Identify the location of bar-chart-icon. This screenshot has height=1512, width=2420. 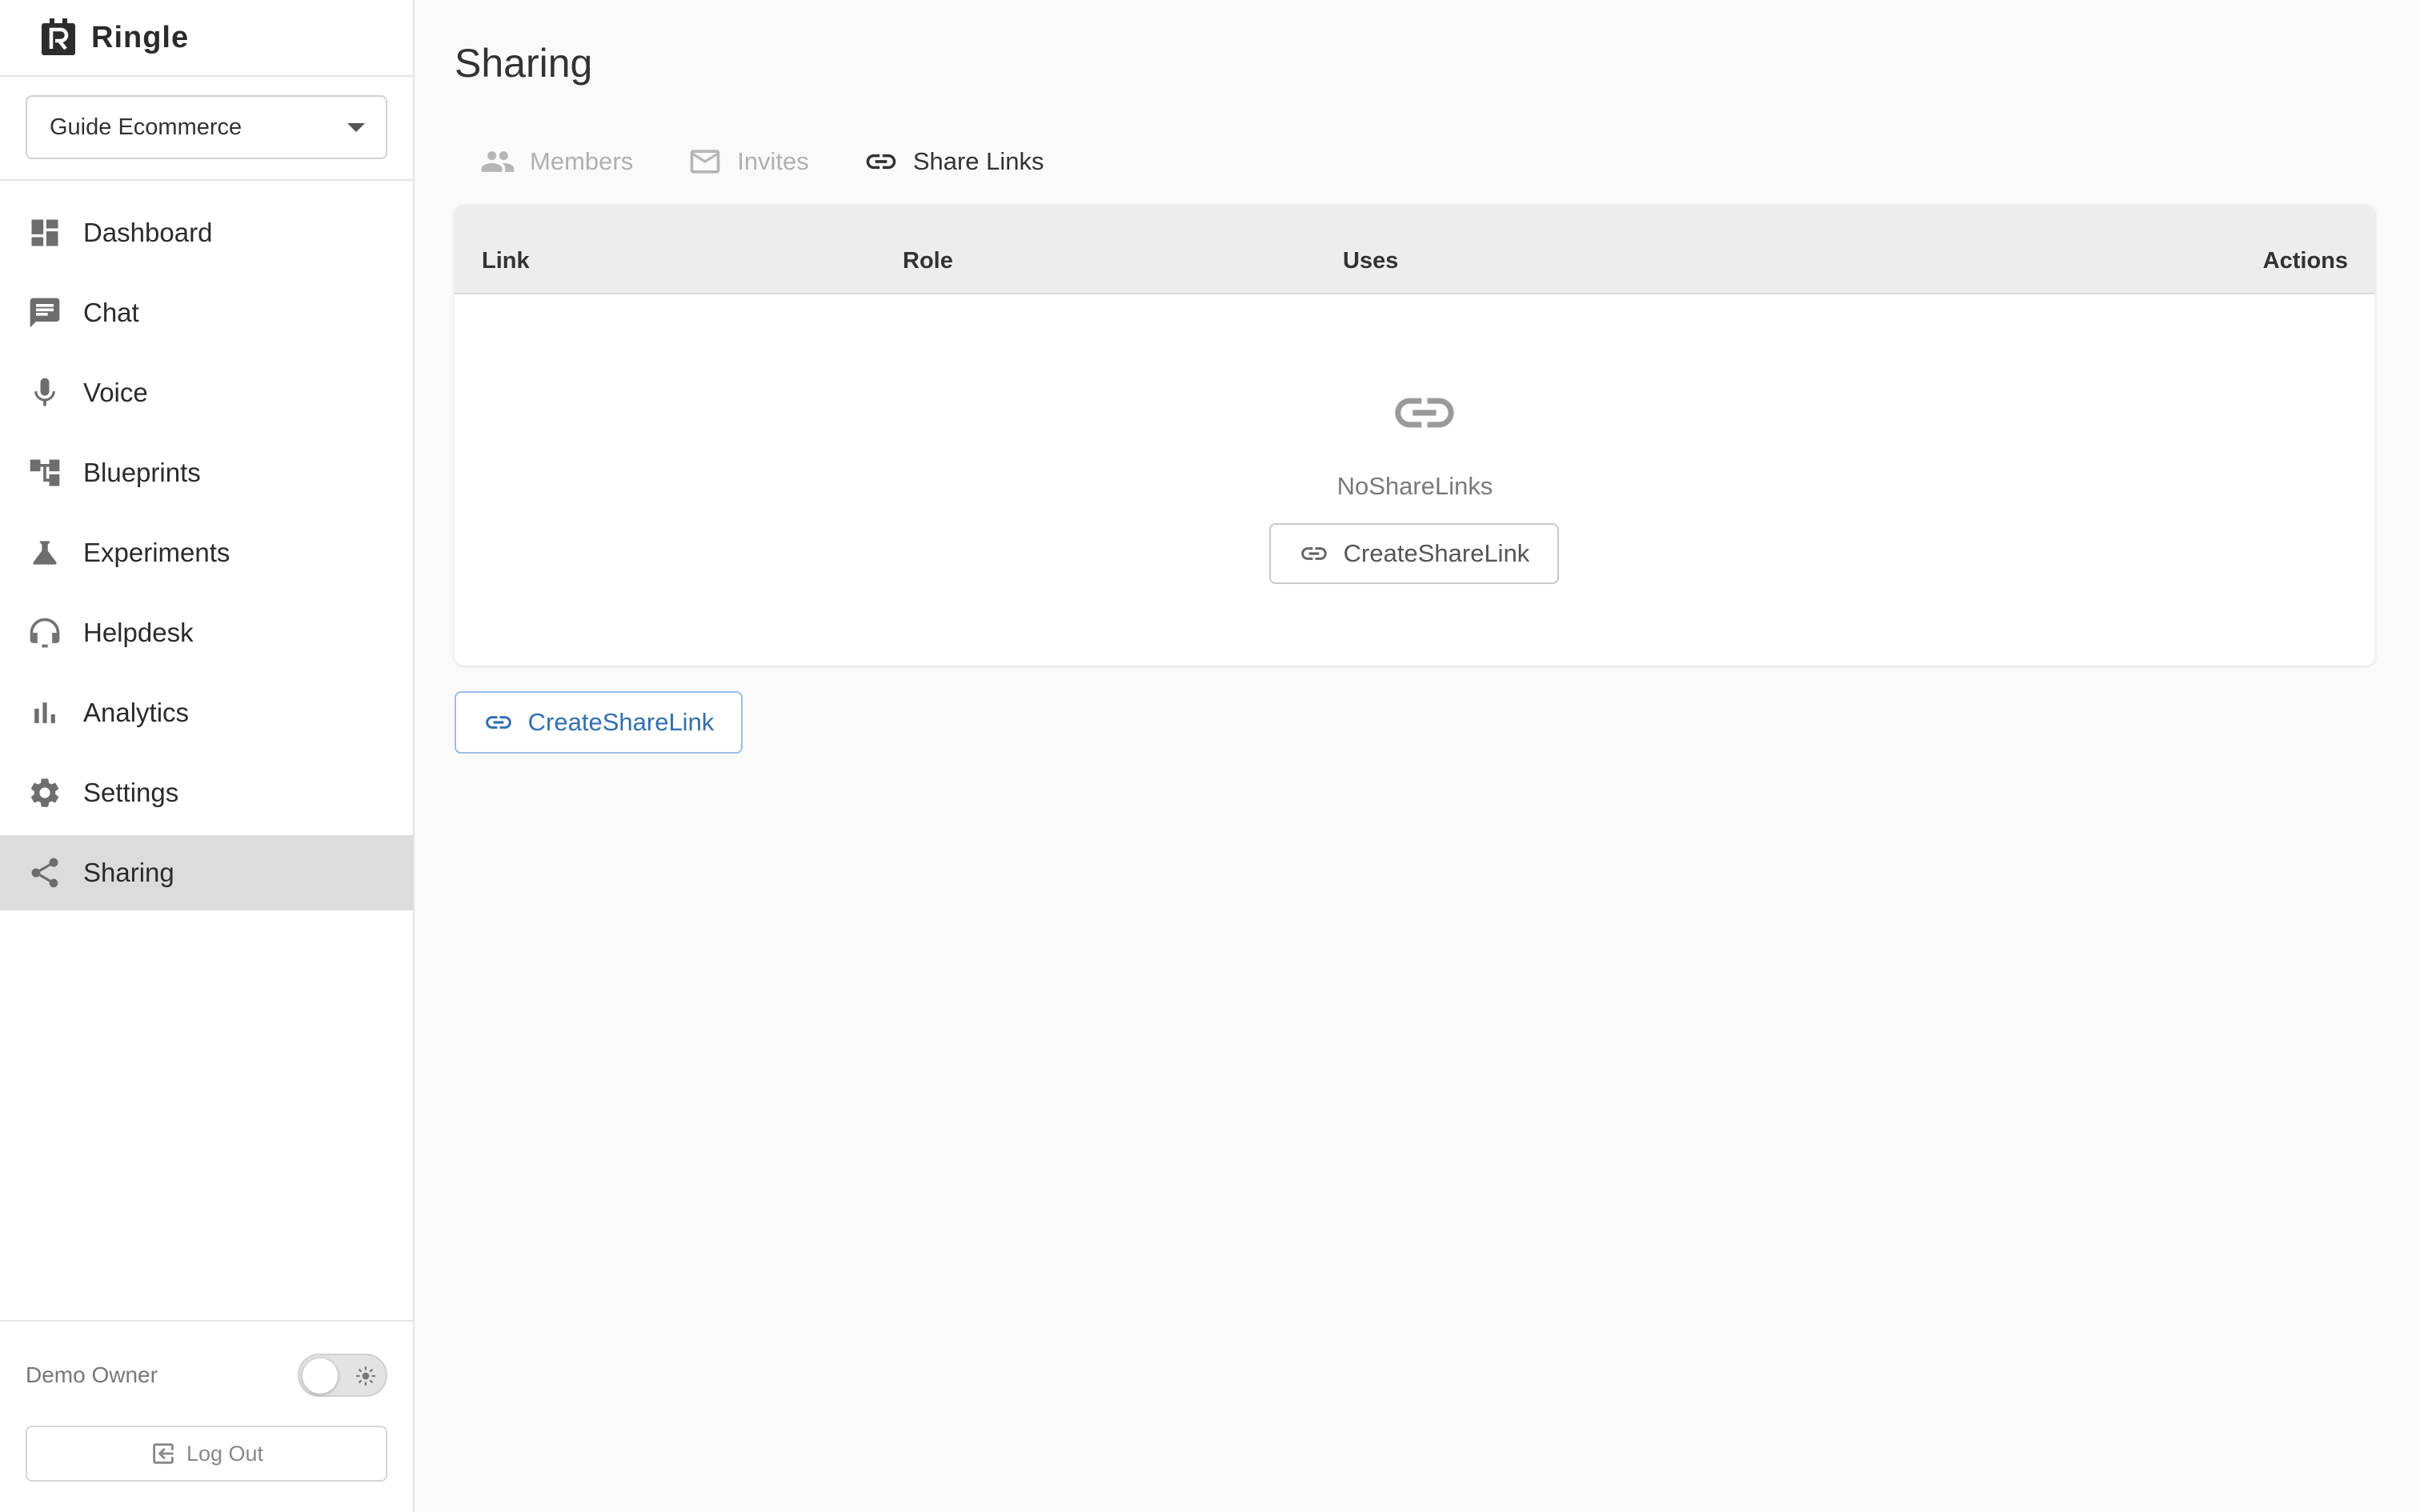
(44, 712).